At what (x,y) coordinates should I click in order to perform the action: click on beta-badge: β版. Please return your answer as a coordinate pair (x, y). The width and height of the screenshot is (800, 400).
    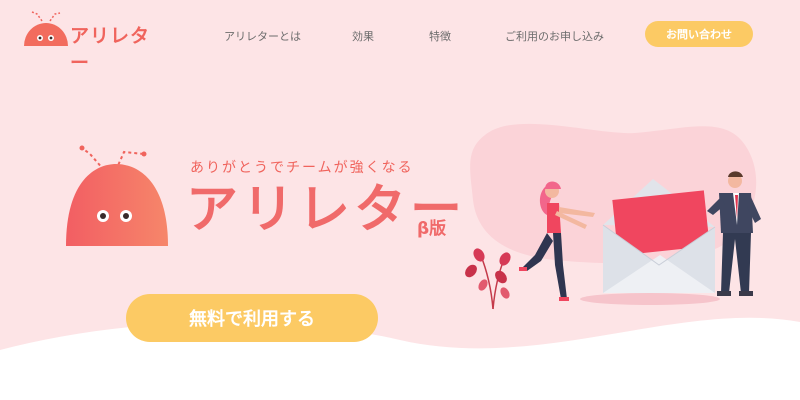
    Looking at the image, I should click on (432, 229).